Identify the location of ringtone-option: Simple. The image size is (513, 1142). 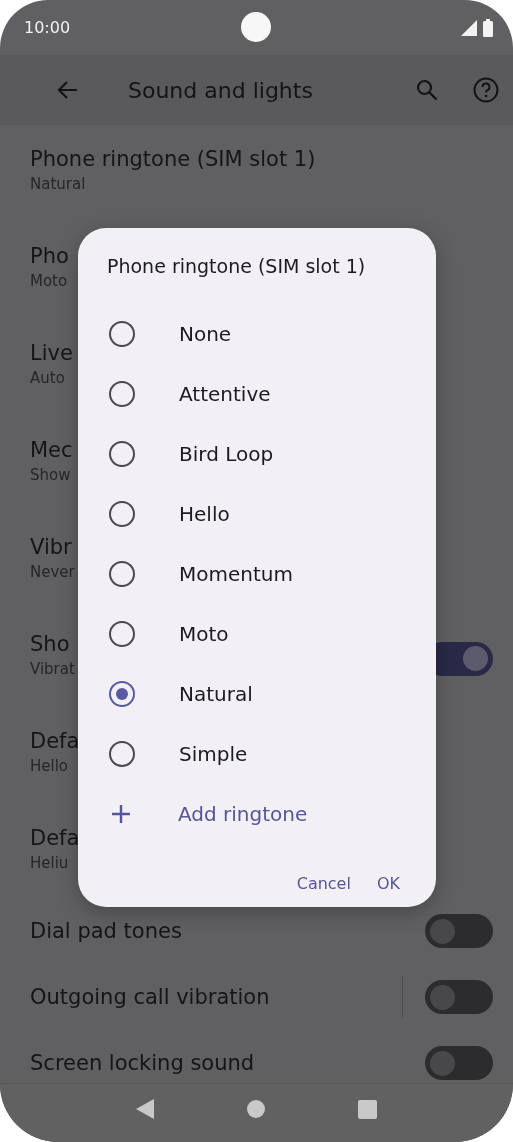
(213, 754).